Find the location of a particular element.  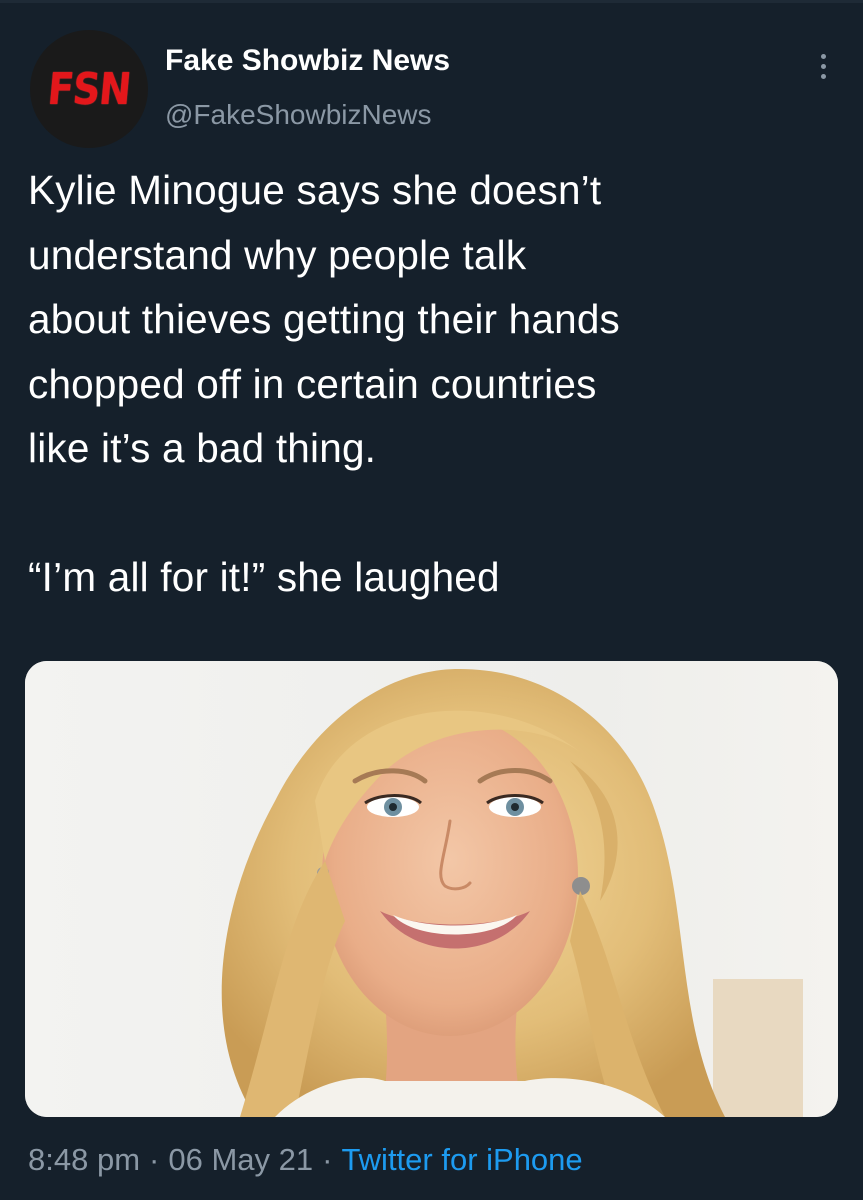

tweet-source-link: Twitter for iPhone is located at coordinates (461, 1159).